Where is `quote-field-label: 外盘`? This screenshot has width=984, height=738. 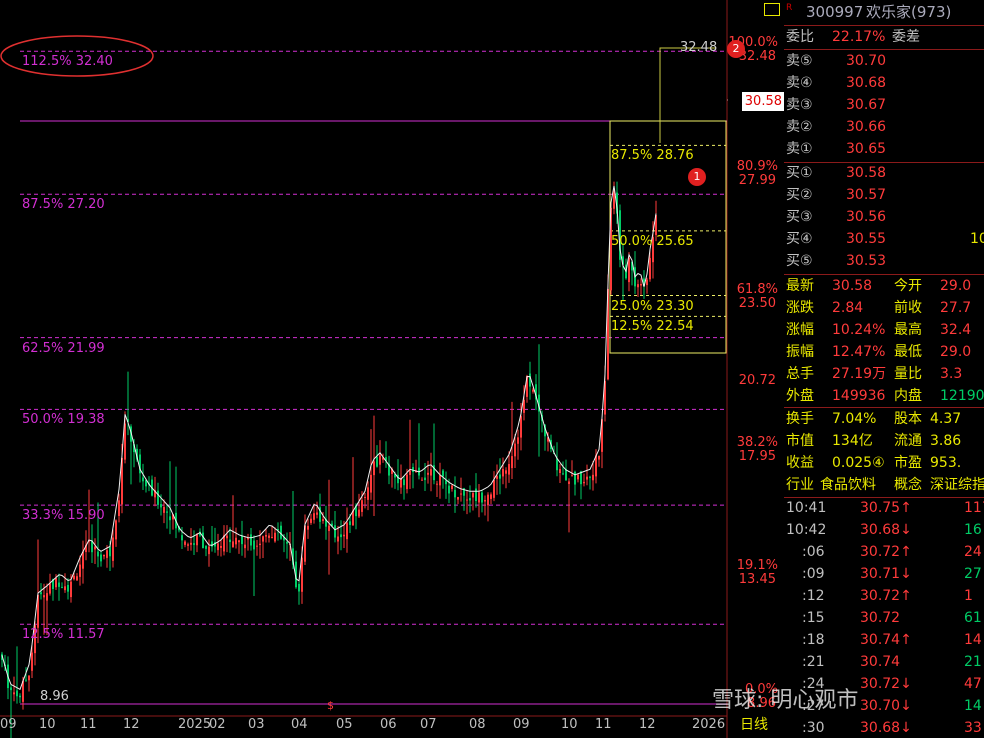 quote-field-label: 外盘 is located at coordinates (800, 396).